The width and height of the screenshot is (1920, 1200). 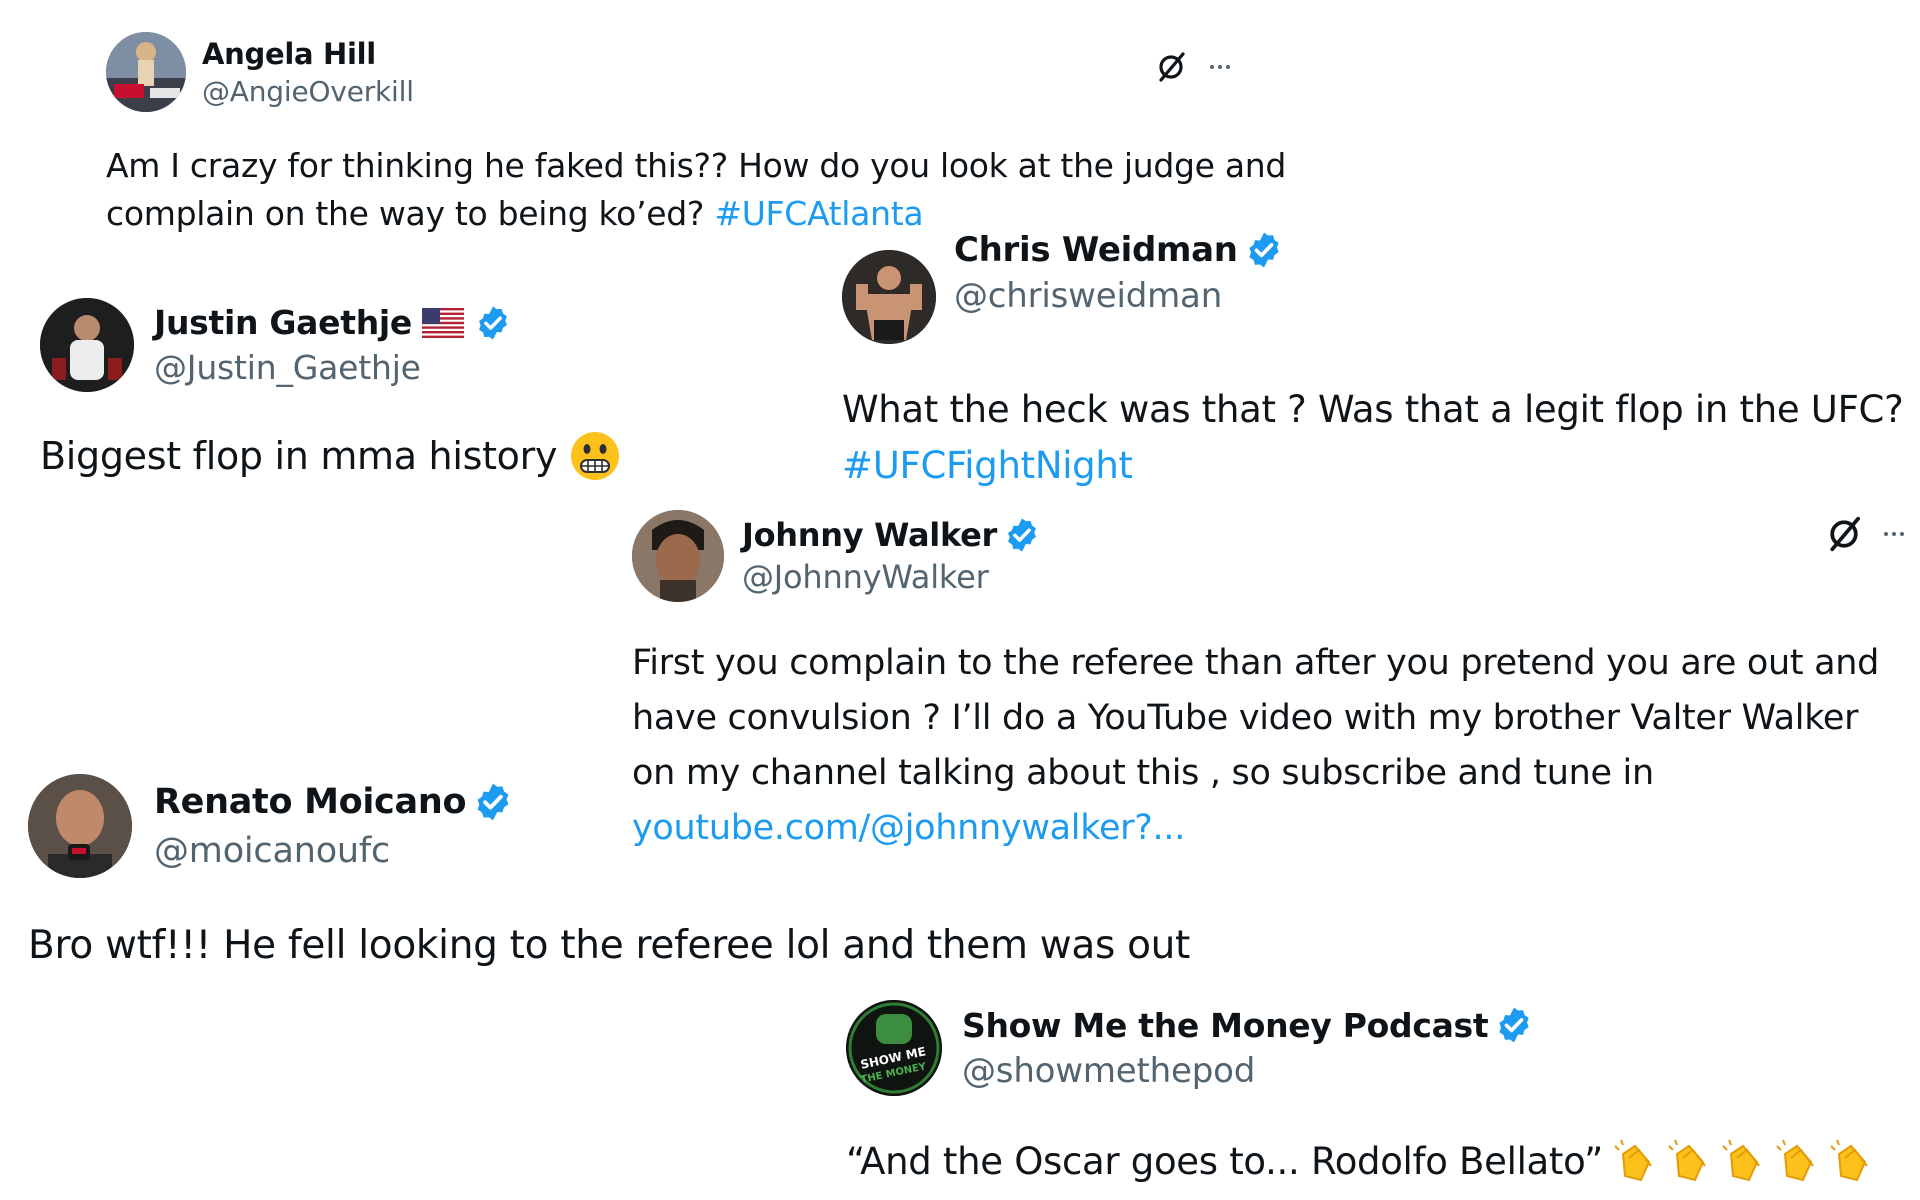 What do you see at coordinates (333, 345) in the screenshot?
I see `author-block: Justin Gaethje @Justin_Gaethje` at bounding box center [333, 345].